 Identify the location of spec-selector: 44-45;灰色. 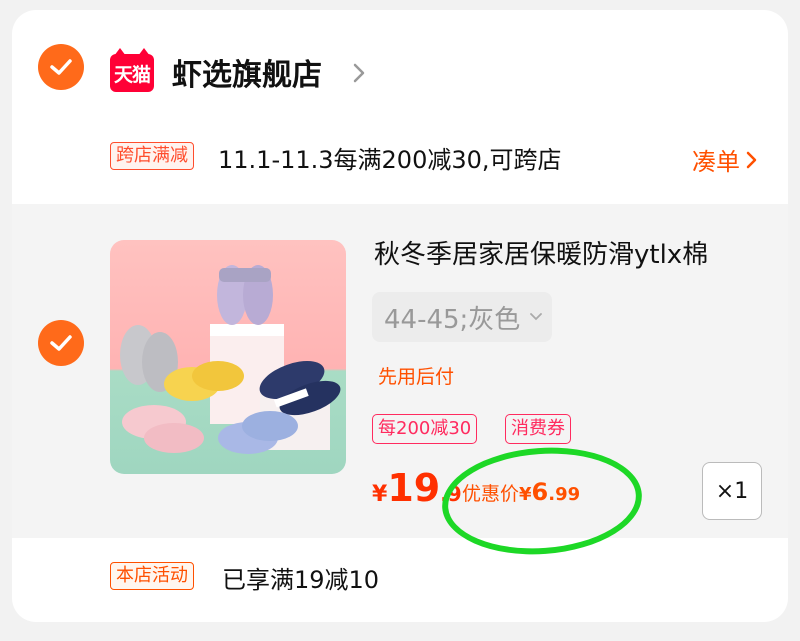
(462, 317).